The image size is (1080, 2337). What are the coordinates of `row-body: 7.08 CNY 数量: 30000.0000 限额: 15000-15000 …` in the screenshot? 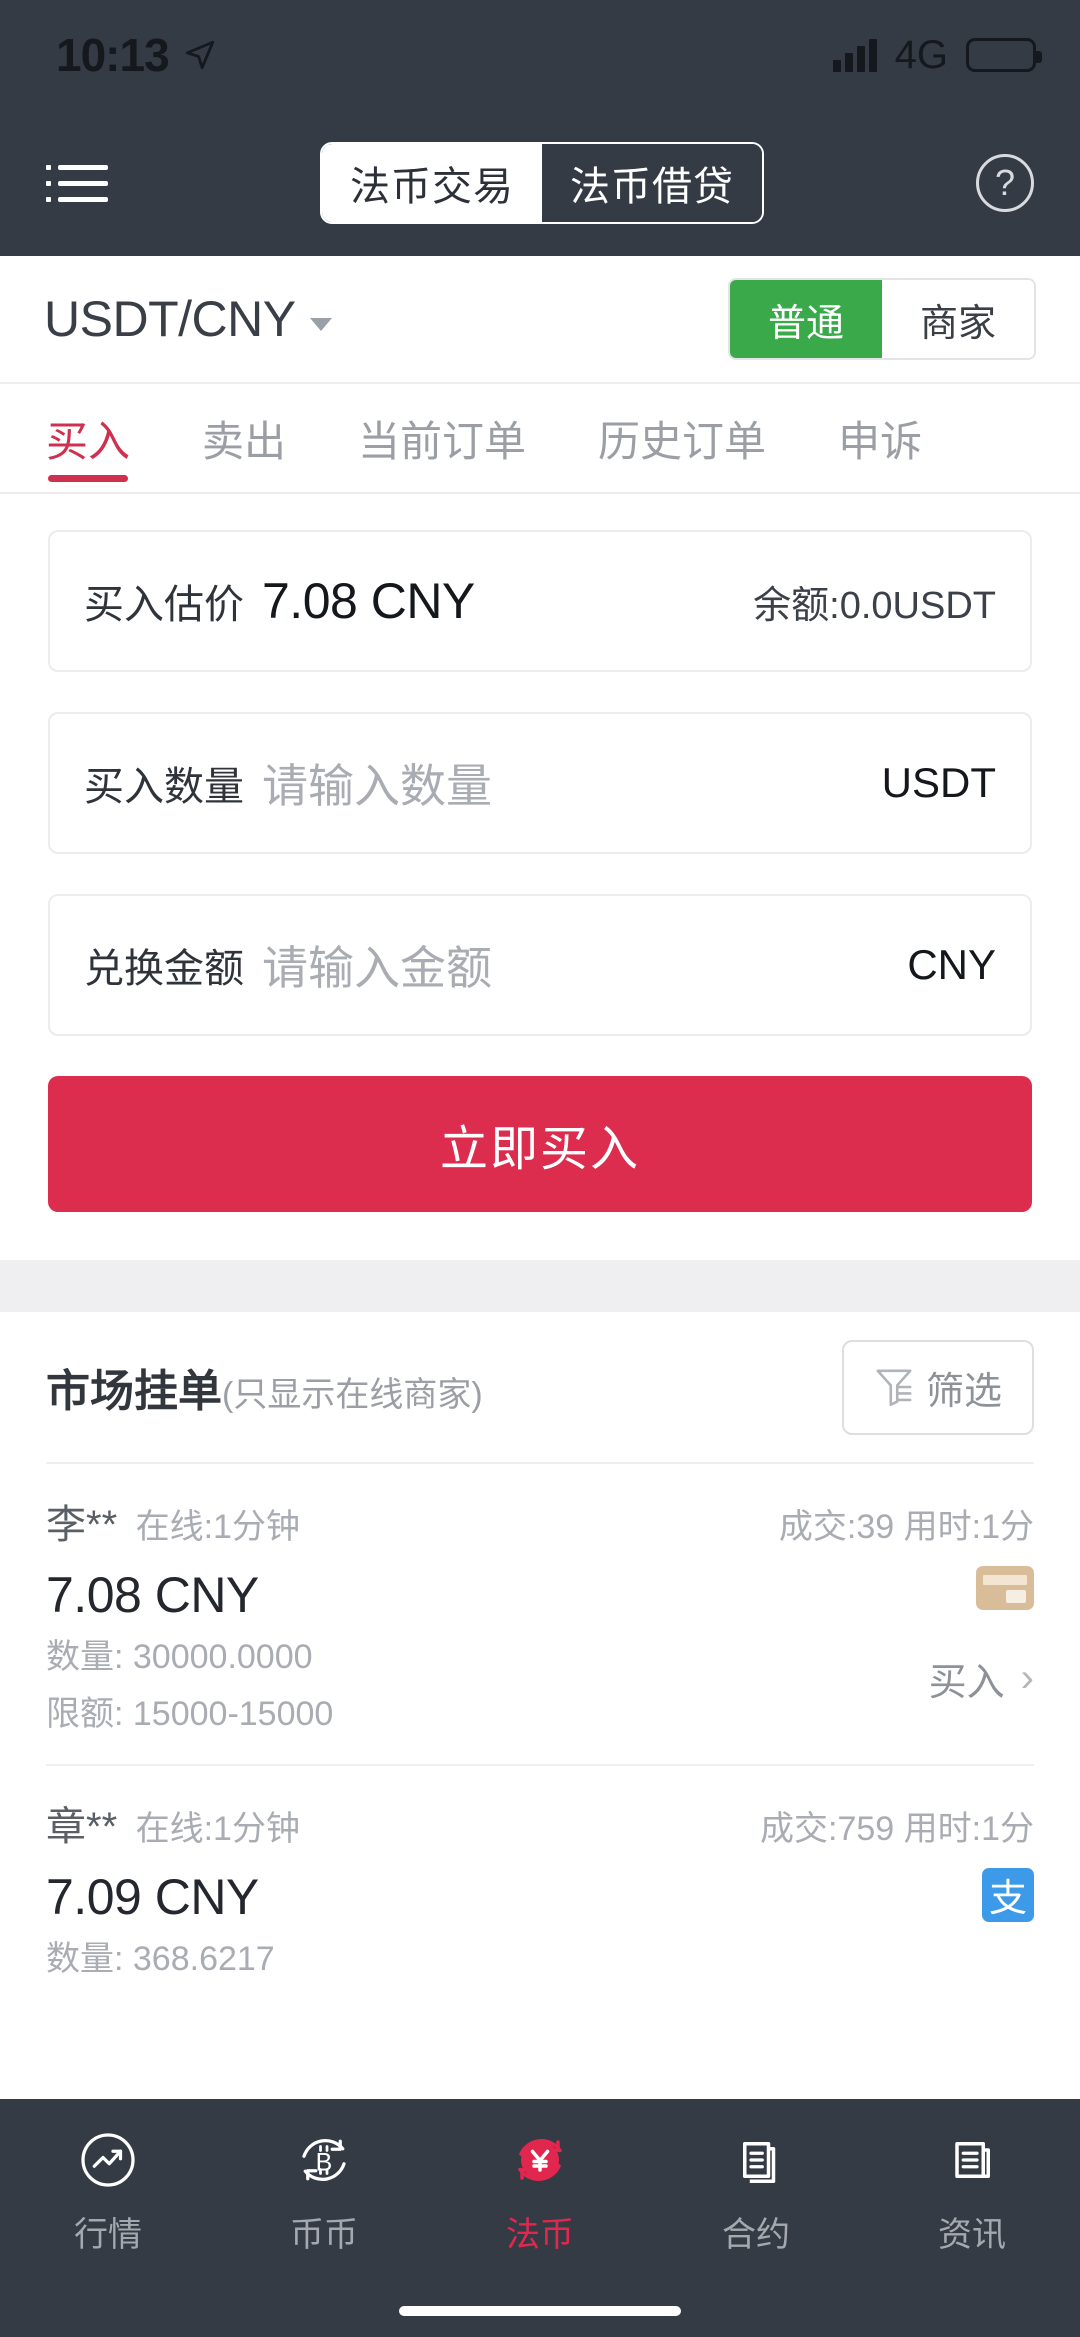 It's located at (540, 1652).